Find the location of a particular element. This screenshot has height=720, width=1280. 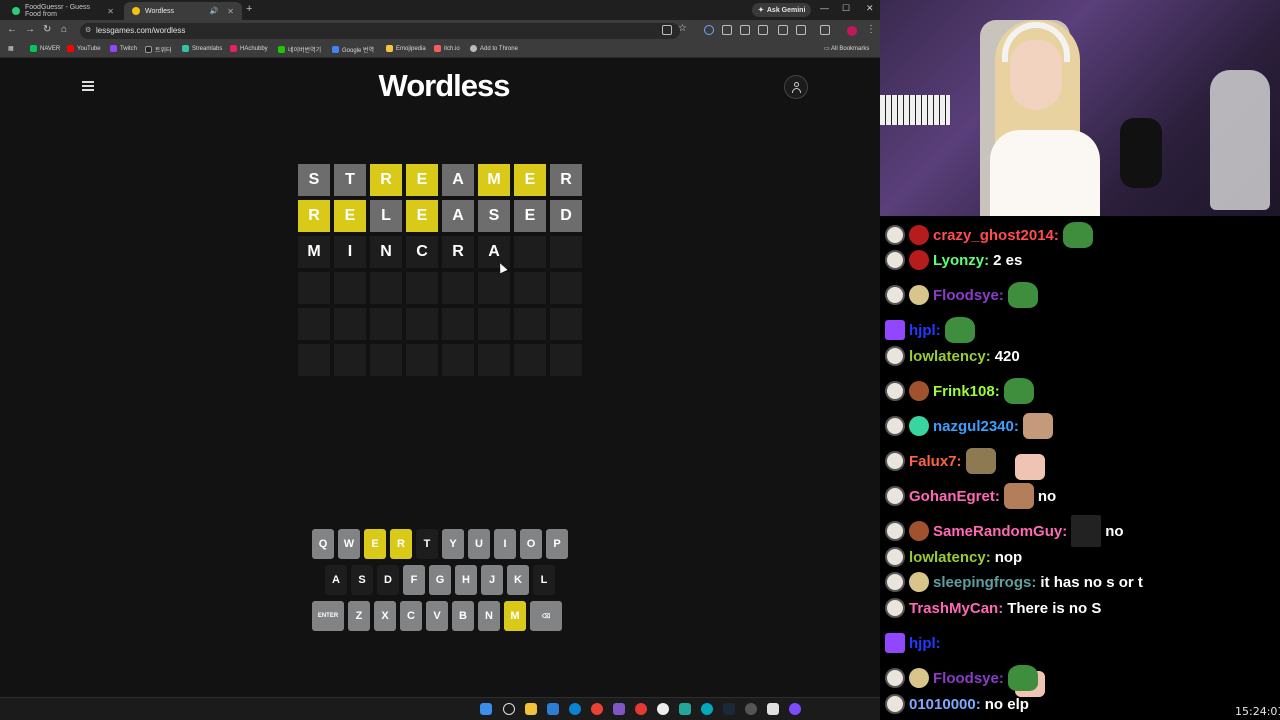

chat-username: 01010000: is located at coordinates (945, 704).